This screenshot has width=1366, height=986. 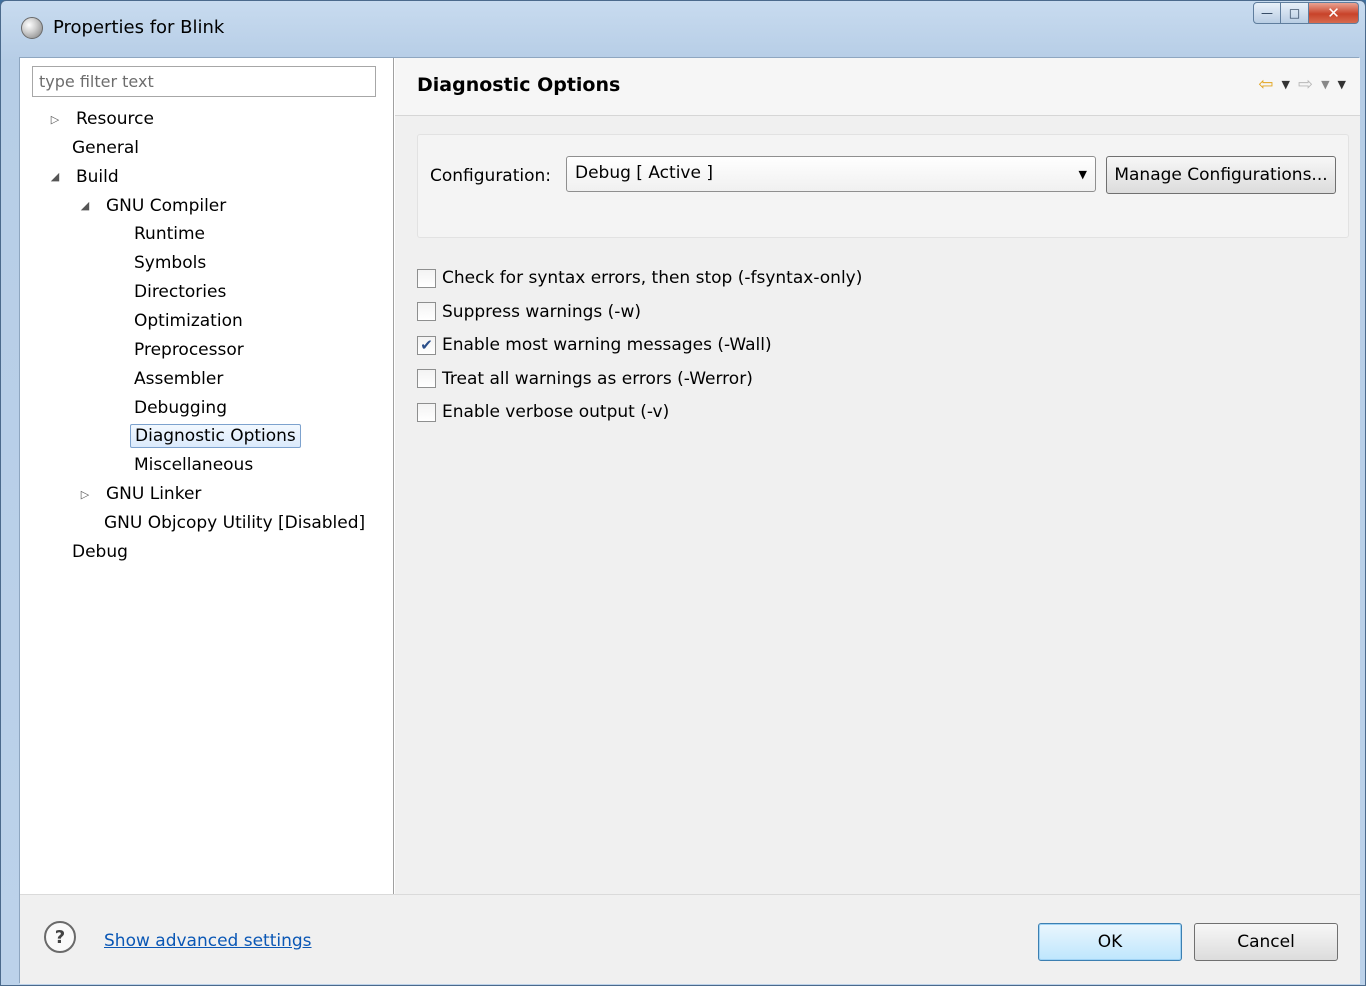 What do you see at coordinates (491, 176) in the screenshot?
I see `configuration-label: Configuration:` at bounding box center [491, 176].